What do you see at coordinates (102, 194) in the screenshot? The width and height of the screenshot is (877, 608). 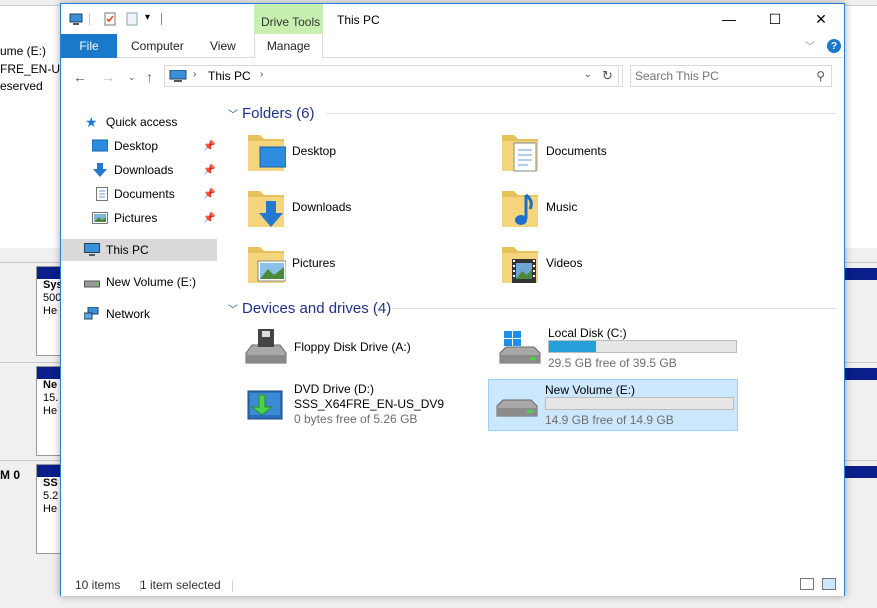 I see `document-icon` at bounding box center [102, 194].